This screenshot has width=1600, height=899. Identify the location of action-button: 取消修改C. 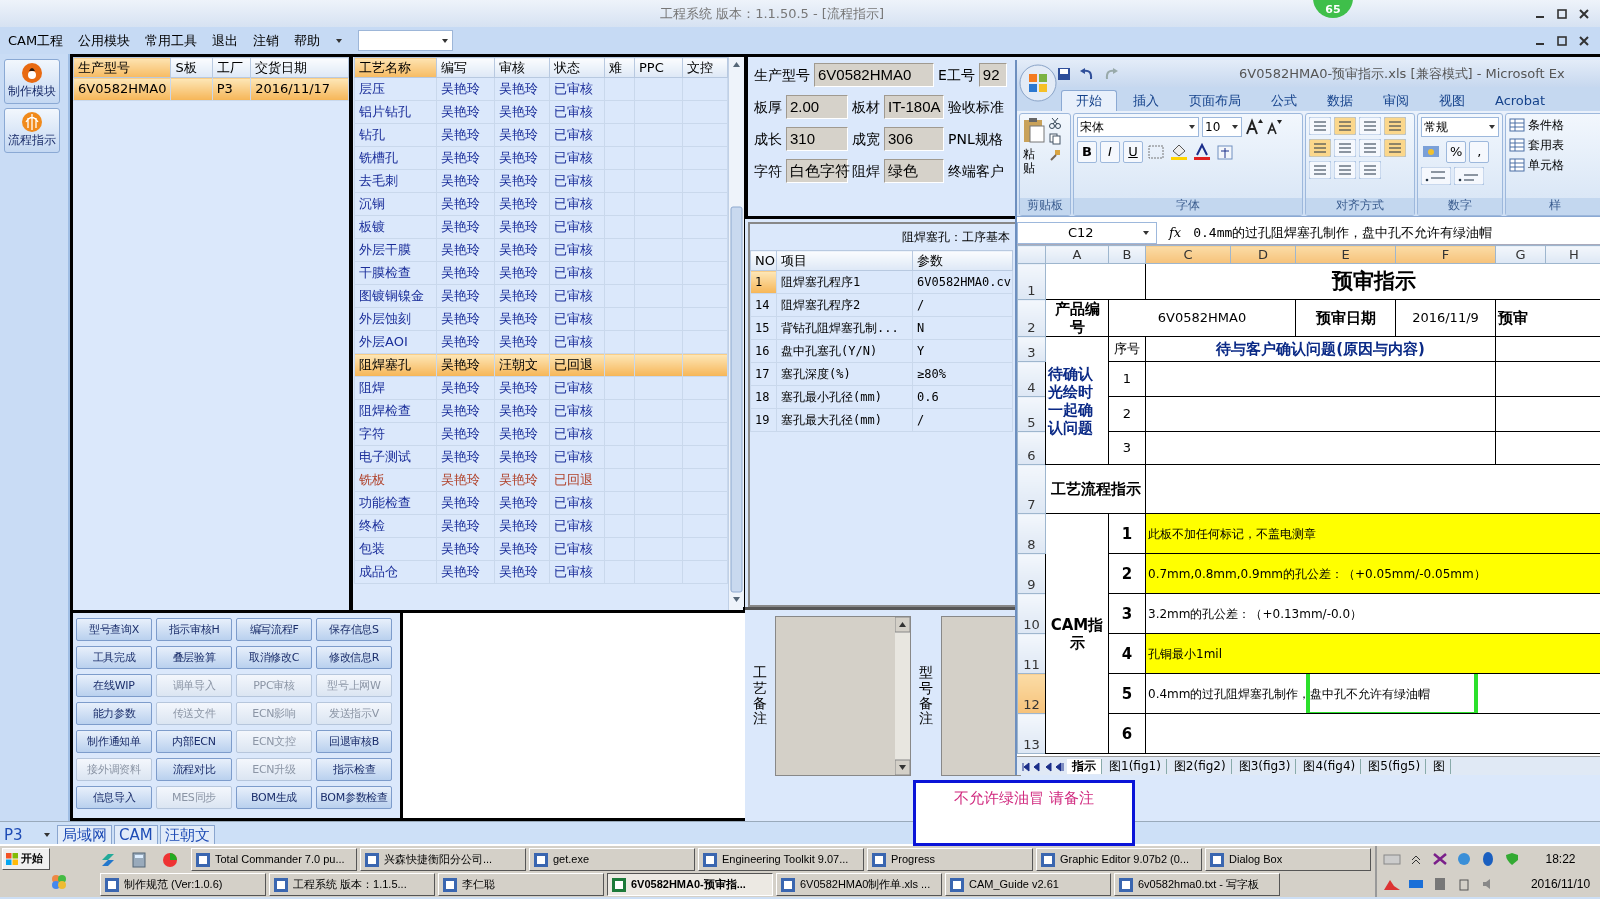
(274, 657).